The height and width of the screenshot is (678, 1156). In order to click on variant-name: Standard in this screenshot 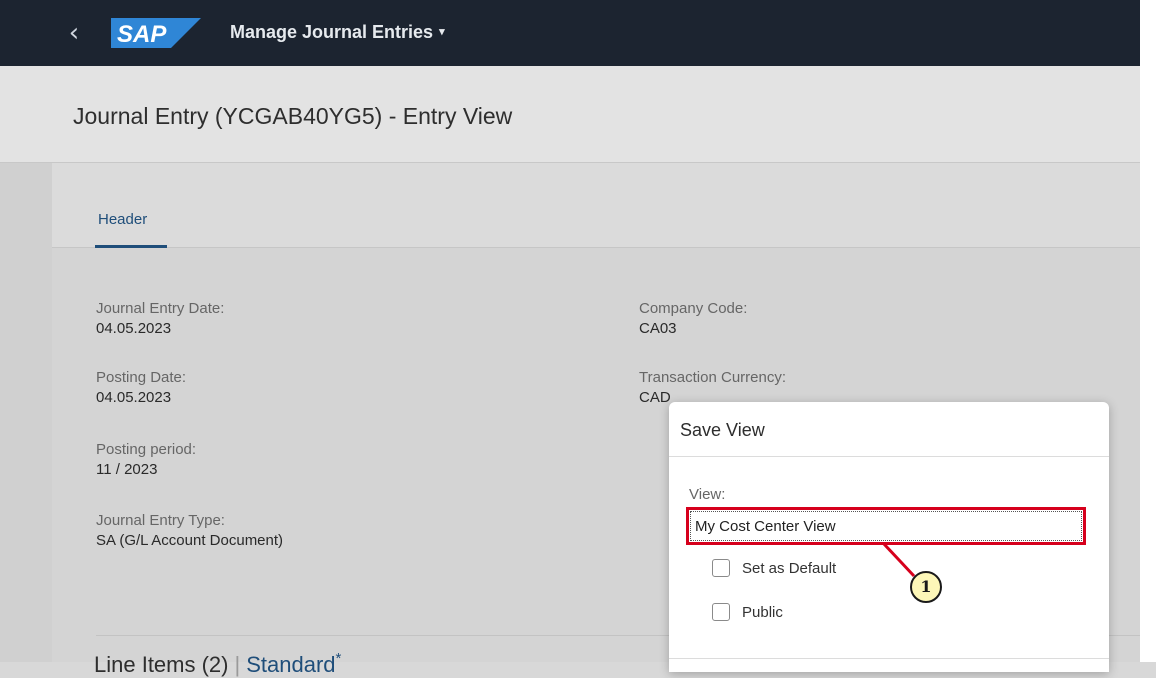, I will do `click(291, 664)`.